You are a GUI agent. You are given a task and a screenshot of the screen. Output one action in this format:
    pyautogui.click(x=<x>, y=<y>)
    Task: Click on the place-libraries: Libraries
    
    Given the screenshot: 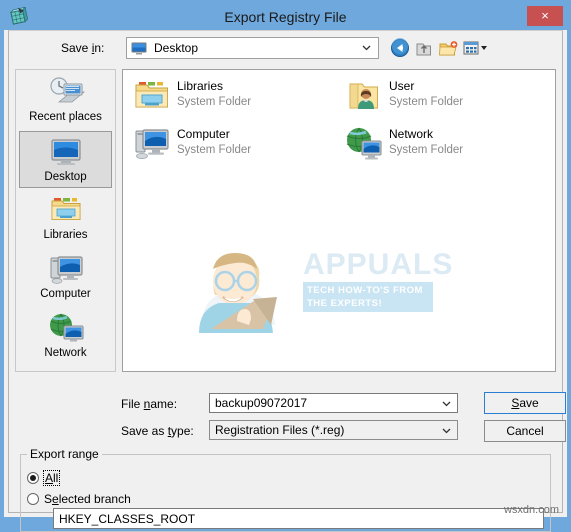 What is the action you would take?
    pyautogui.click(x=65, y=218)
    